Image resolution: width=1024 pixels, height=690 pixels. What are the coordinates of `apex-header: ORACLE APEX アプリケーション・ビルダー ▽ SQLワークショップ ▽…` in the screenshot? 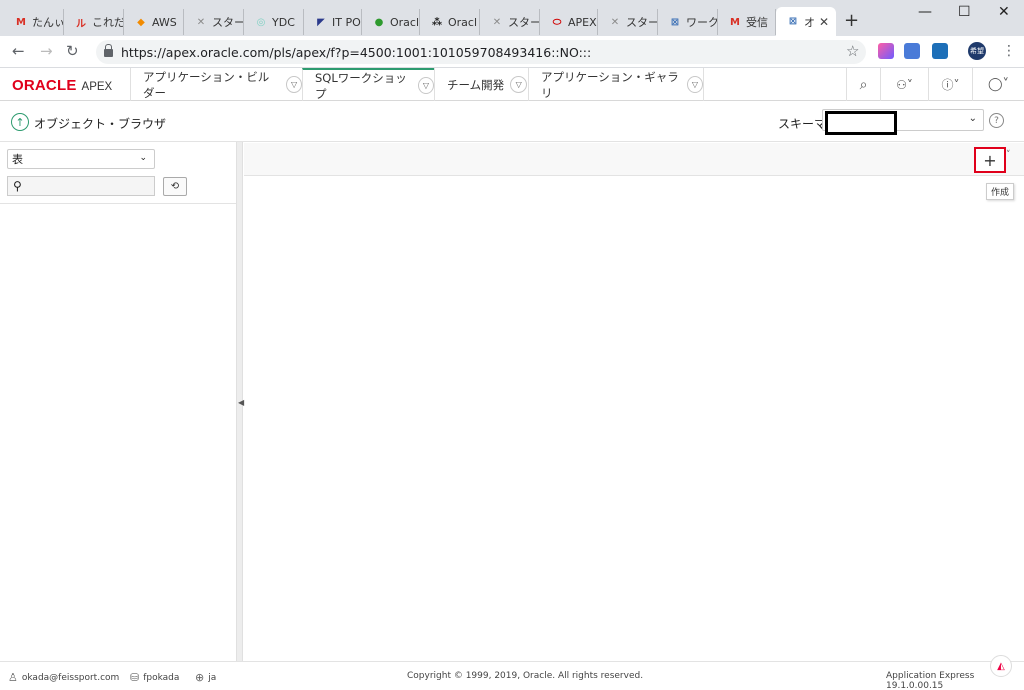 It's located at (512, 84).